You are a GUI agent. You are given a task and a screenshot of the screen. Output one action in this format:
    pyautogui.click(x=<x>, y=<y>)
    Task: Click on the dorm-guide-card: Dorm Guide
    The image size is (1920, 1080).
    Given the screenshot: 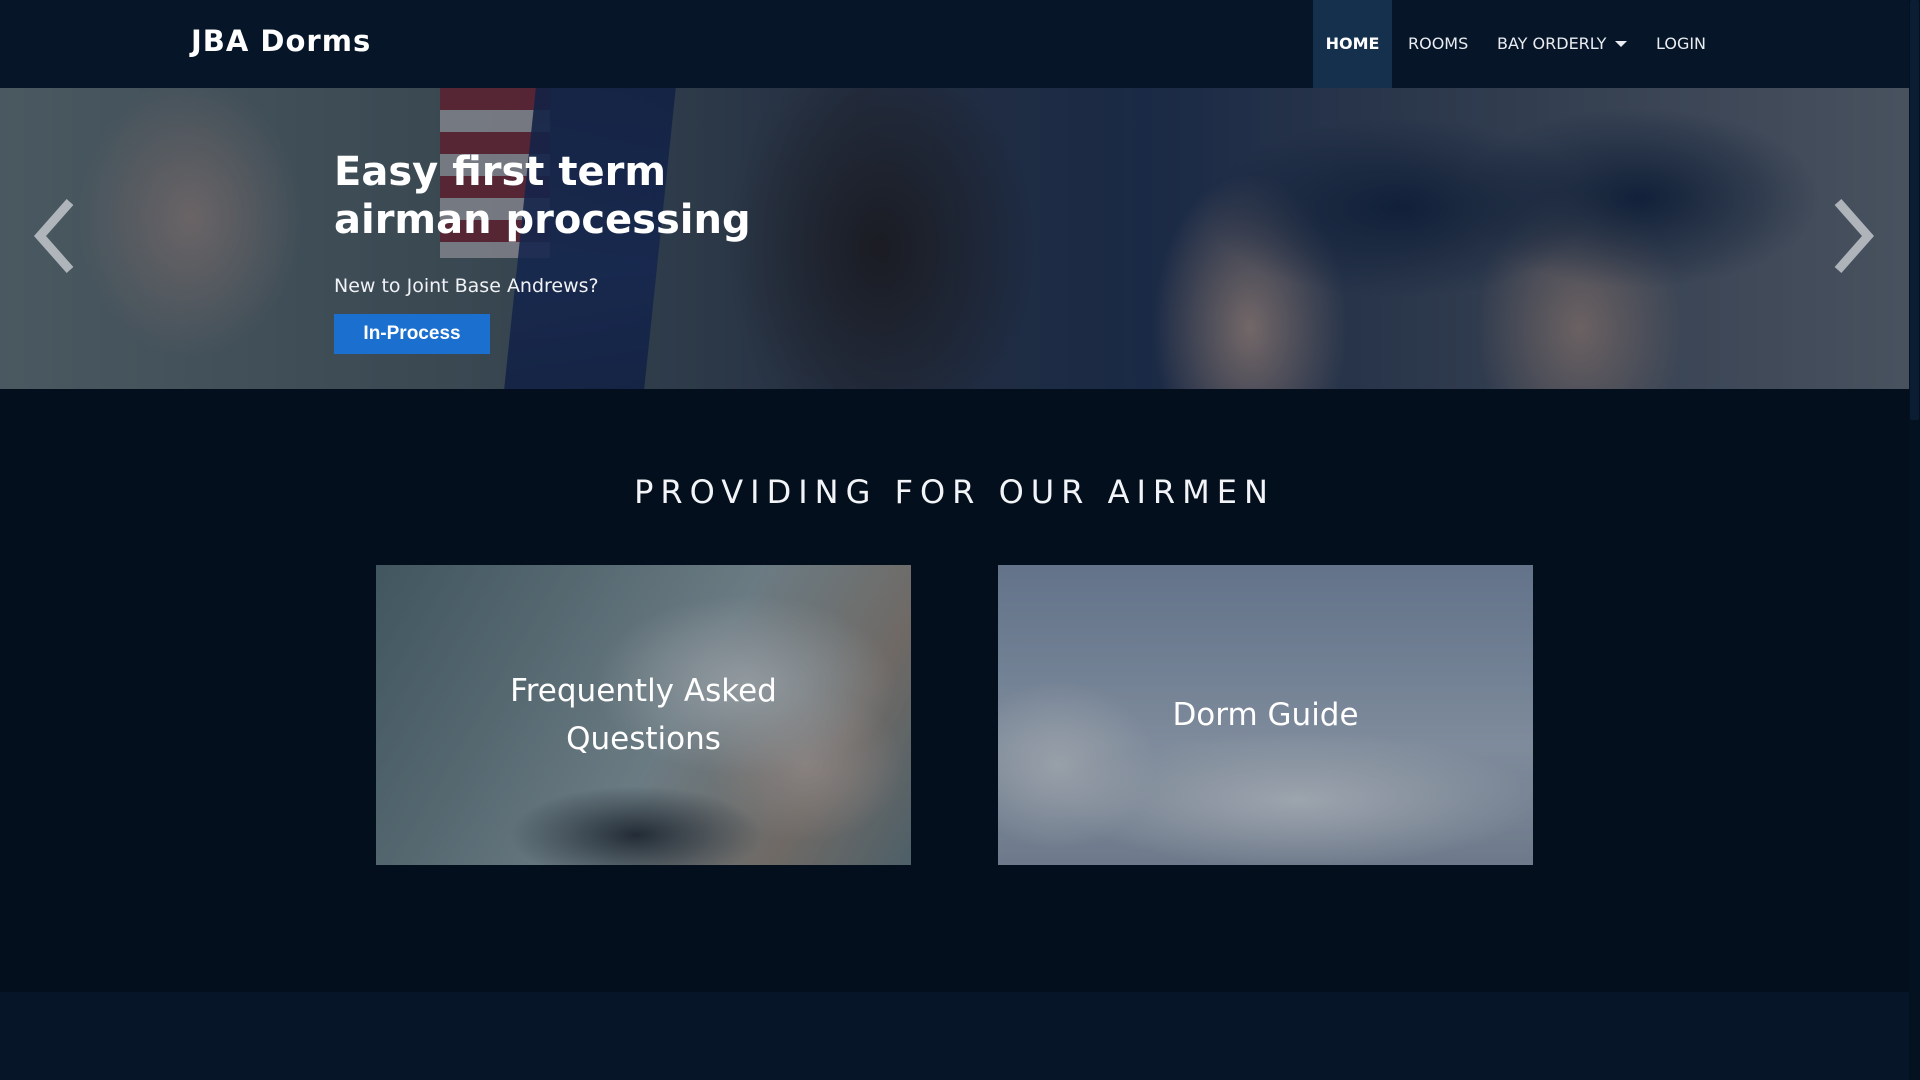 What is the action you would take?
    pyautogui.click(x=1265, y=715)
    